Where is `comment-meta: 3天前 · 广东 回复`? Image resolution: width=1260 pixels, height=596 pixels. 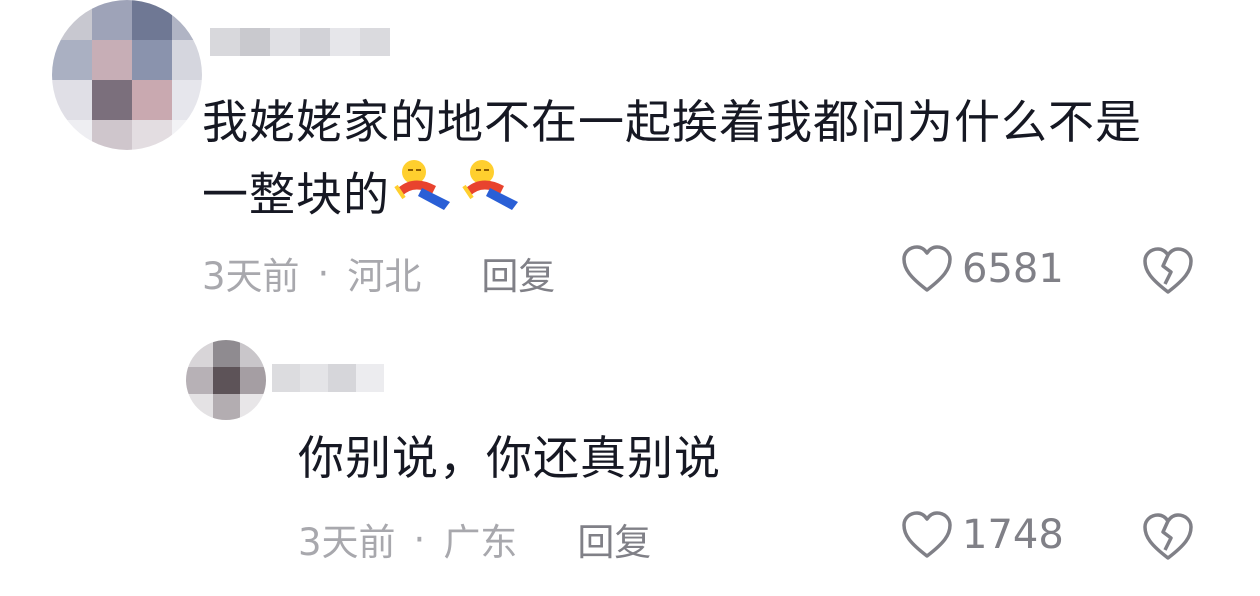
comment-meta: 3天前 · 广东 回复 is located at coordinates (474, 539).